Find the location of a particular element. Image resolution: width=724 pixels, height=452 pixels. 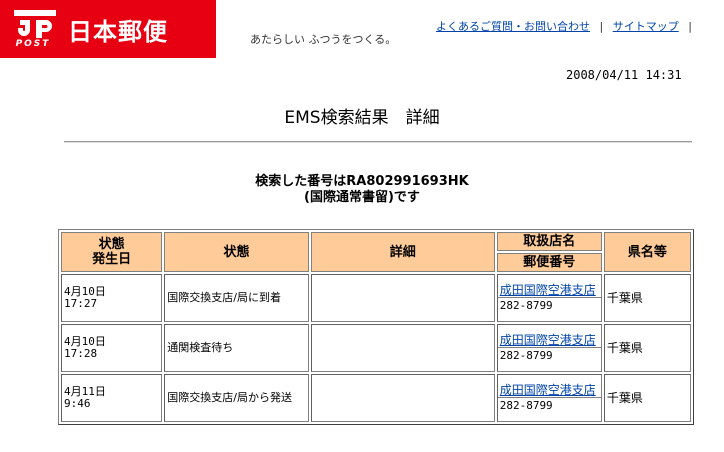

timestamp: 2008/04/11 14:31 is located at coordinates (624, 75).